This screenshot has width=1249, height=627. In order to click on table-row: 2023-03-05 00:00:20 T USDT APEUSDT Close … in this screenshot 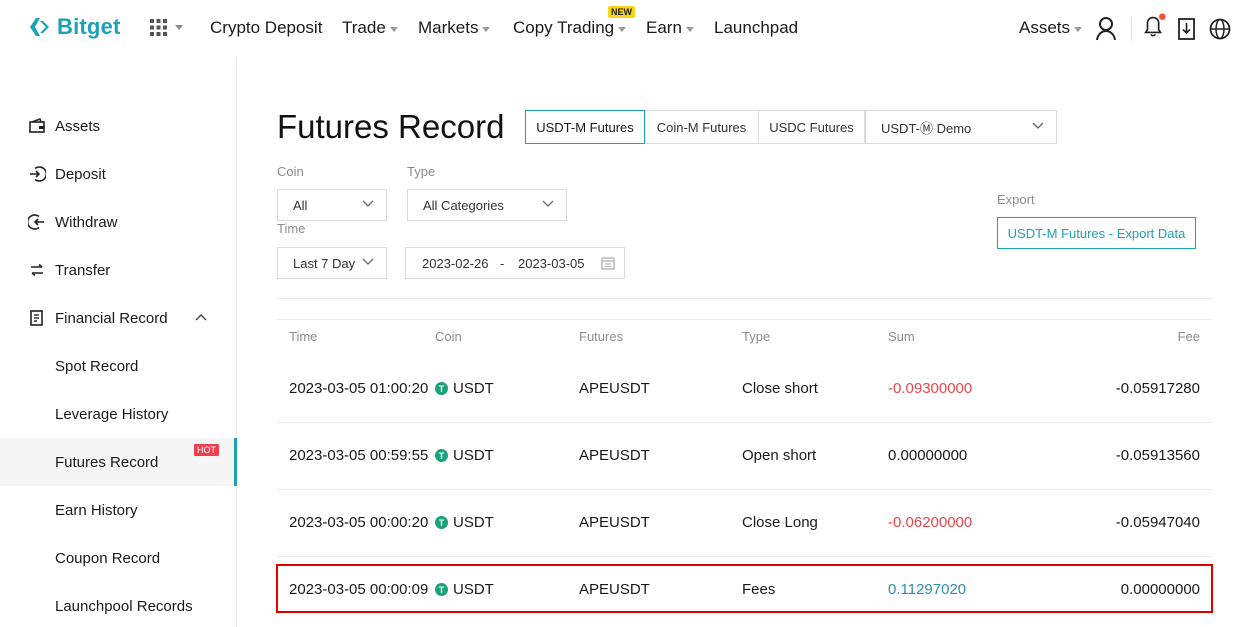, I will do `click(744, 523)`.